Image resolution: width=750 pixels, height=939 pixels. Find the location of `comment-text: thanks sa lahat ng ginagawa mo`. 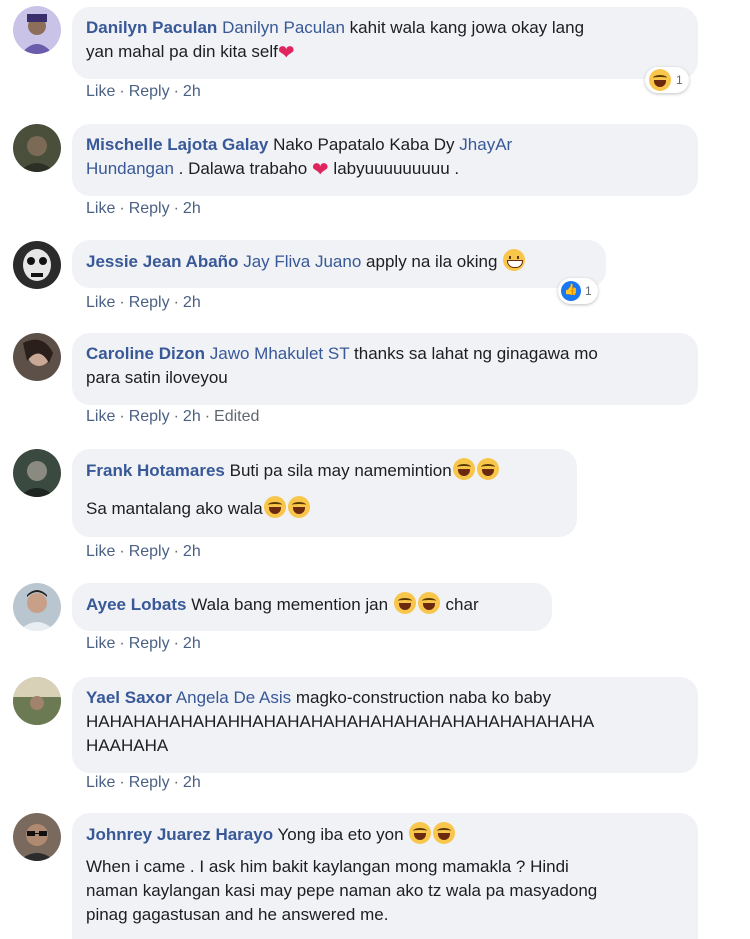

comment-text: thanks sa lahat ng ginagawa mo is located at coordinates (476, 353).